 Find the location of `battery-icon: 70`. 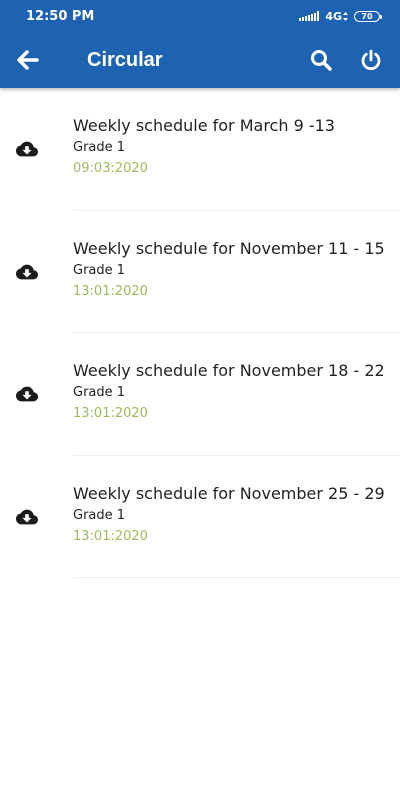

battery-icon: 70 is located at coordinates (368, 16).